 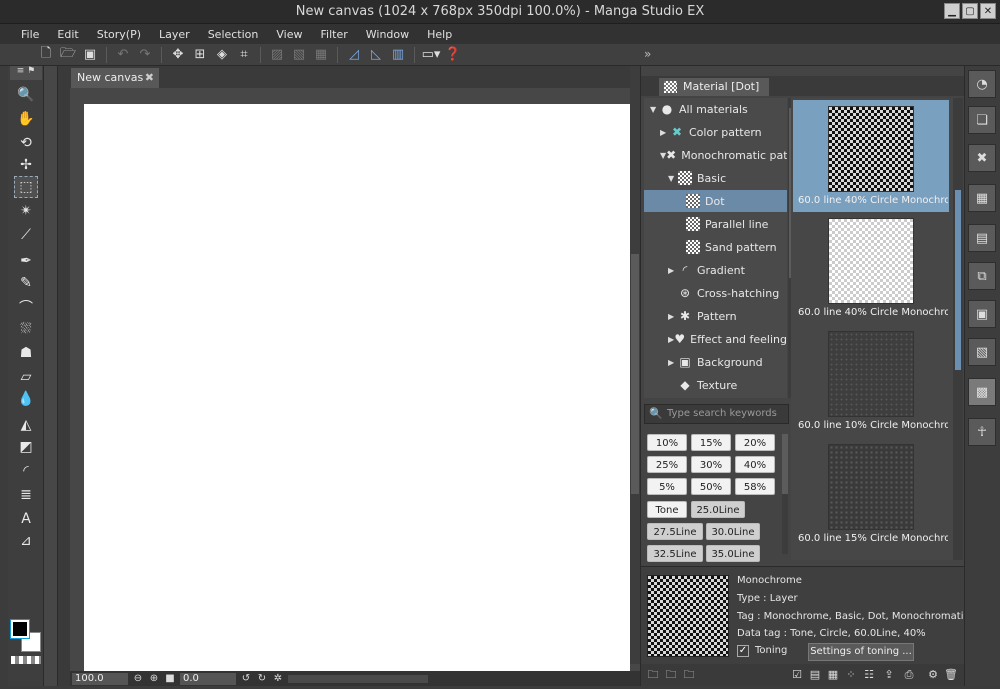 What do you see at coordinates (26, 211) in the screenshot?
I see `magic-wand-icon: ✴` at bounding box center [26, 211].